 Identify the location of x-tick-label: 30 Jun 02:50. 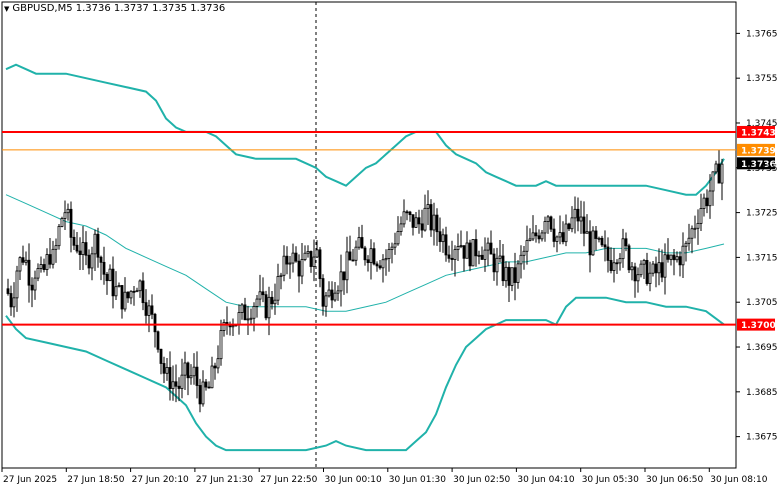
(481, 480).